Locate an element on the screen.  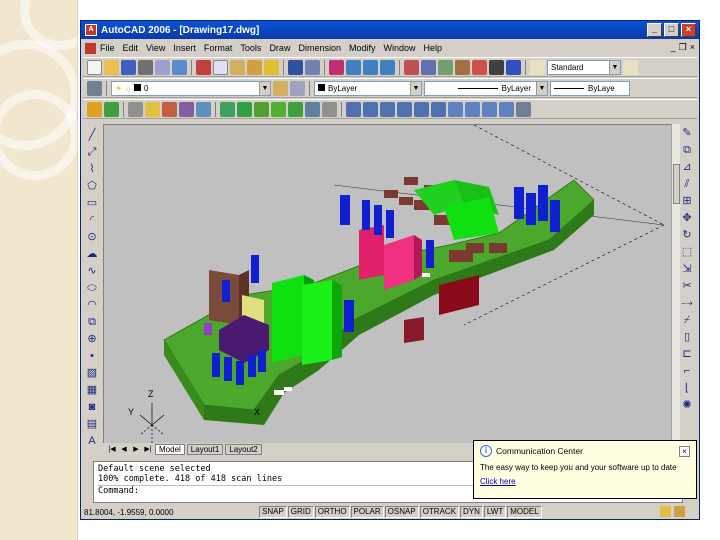
landscape-edit-icon is located at coordinates (278, 109).